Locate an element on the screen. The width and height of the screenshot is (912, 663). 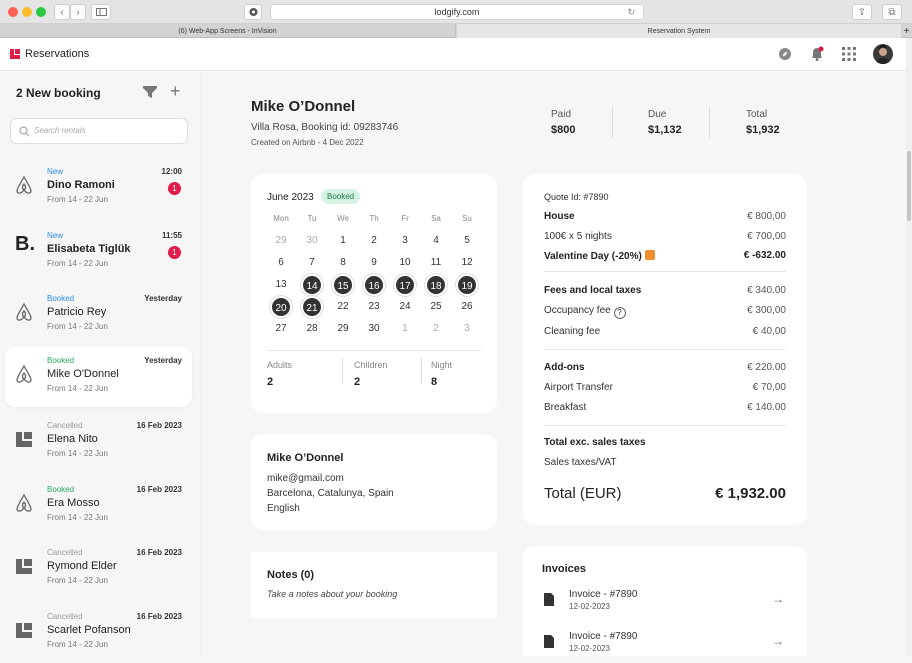
booking-guest-name: Patricio Rey is located at coordinates (77, 312).